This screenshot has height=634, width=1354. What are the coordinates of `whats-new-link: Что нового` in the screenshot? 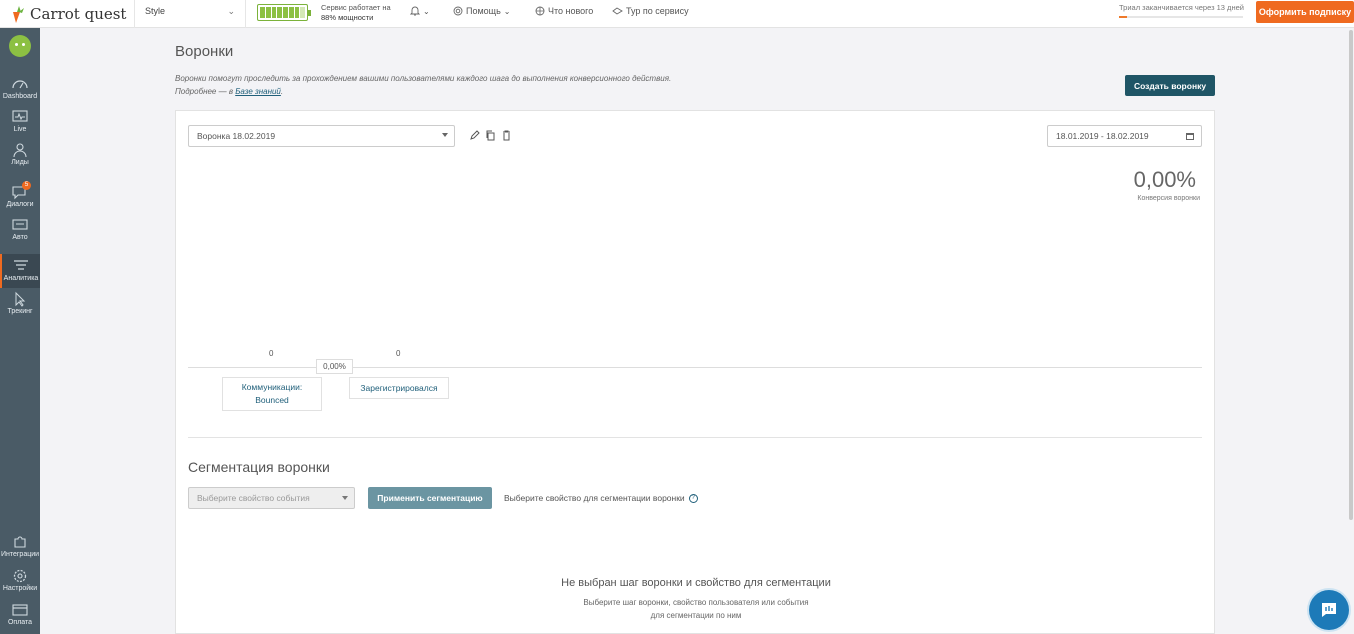 It's located at (564, 11).